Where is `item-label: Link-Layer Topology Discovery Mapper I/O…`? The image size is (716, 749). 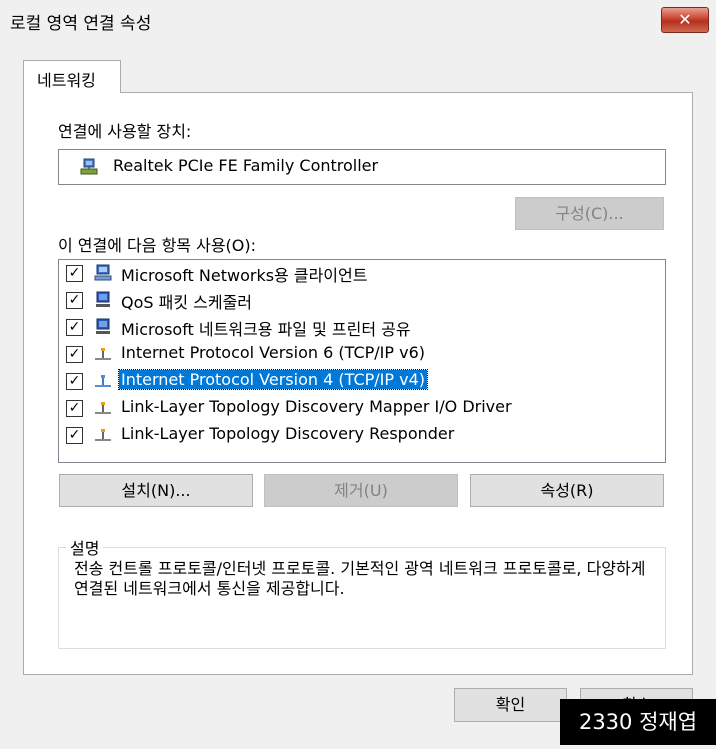 item-label: Link-Layer Topology Discovery Mapper I/O… is located at coordinates (316, 406).